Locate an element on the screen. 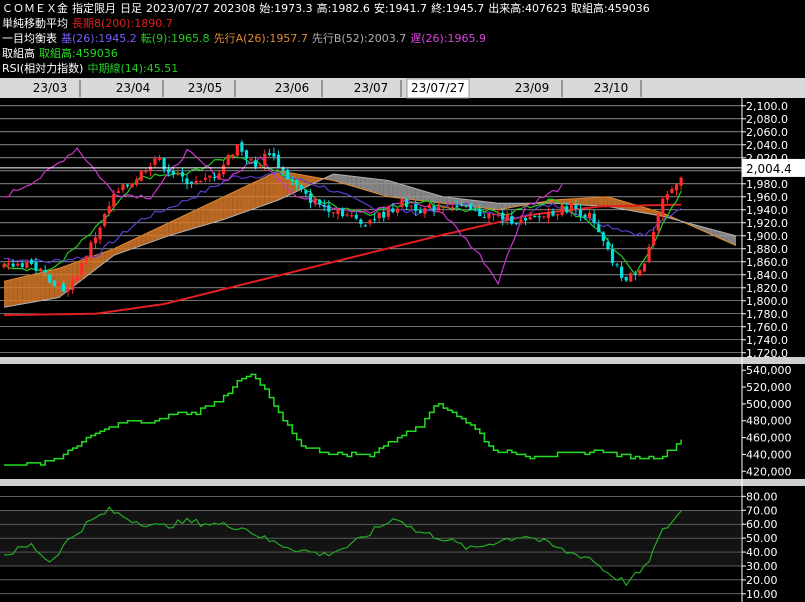 The image size is (805, 602). time-axis-label: 23/07 is located at coordinates (371, 88).